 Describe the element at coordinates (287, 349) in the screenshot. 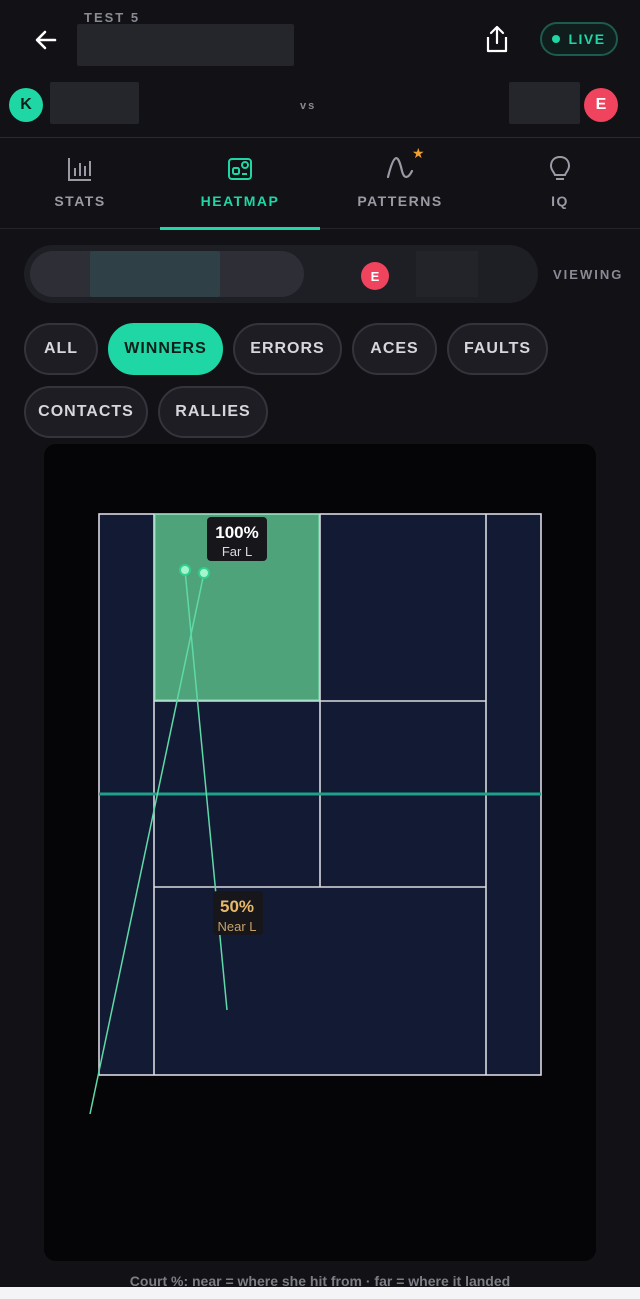

I see `filter-errors: ERRORS` at that location.